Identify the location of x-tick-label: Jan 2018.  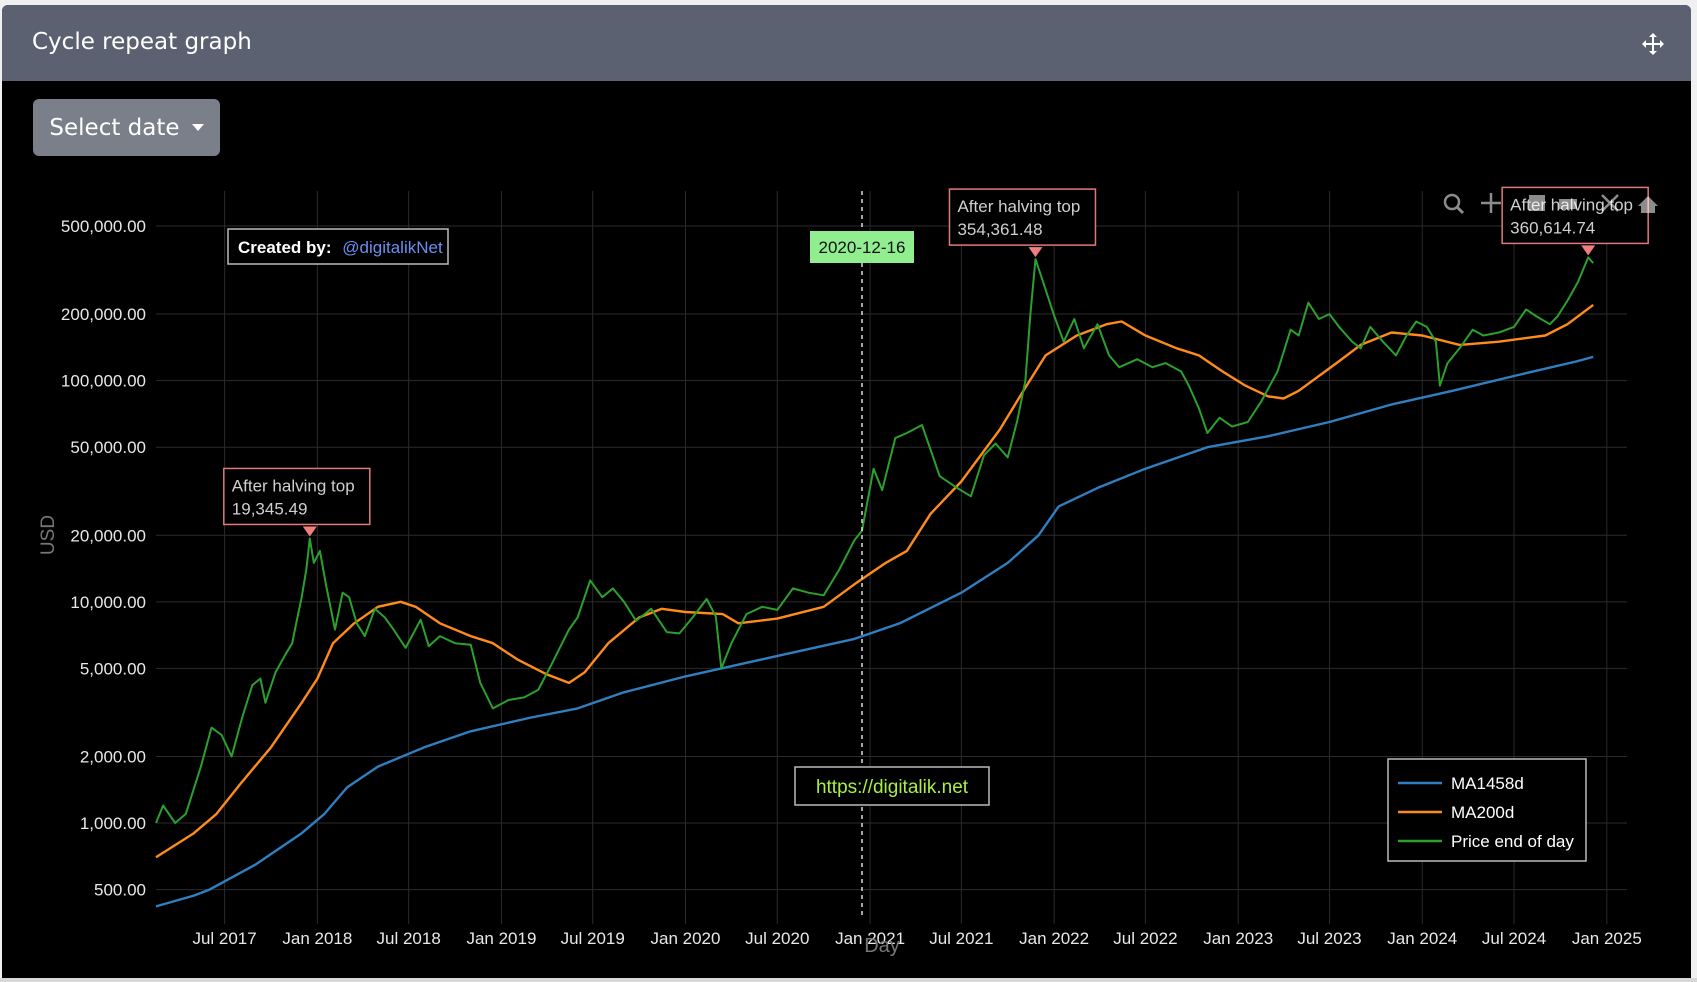
(317, 938).